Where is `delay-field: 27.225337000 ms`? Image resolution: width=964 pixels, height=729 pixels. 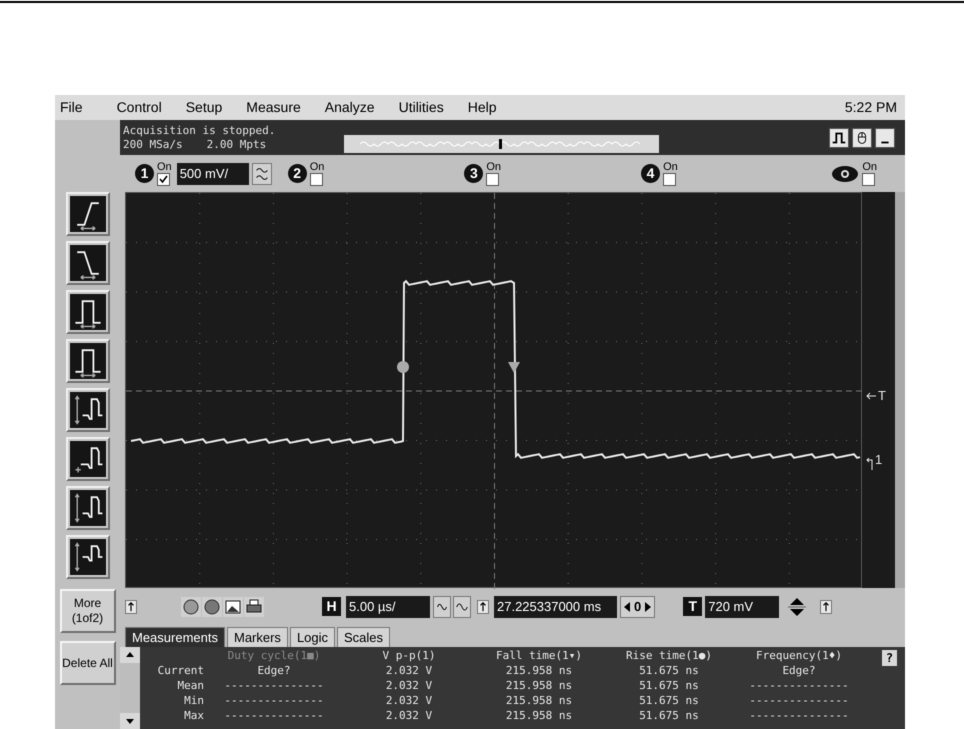 delay-field: 27.225337000 ms is located at coordinates (555, 607).